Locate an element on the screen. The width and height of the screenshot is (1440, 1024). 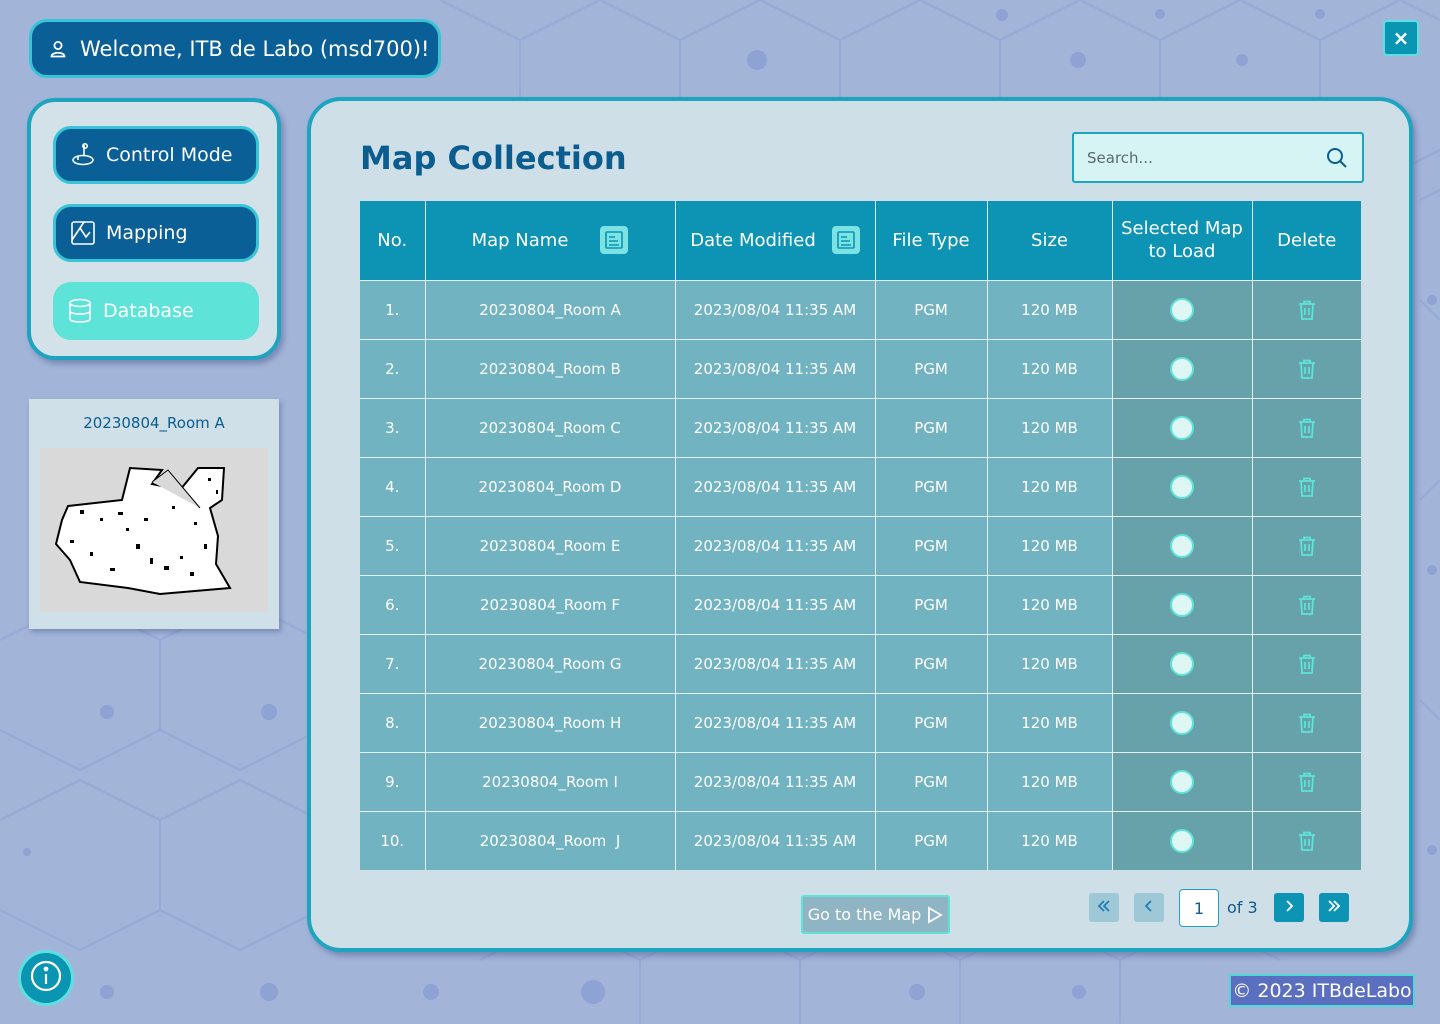
sort-map-name-icon is located at coordinates (614, 240).